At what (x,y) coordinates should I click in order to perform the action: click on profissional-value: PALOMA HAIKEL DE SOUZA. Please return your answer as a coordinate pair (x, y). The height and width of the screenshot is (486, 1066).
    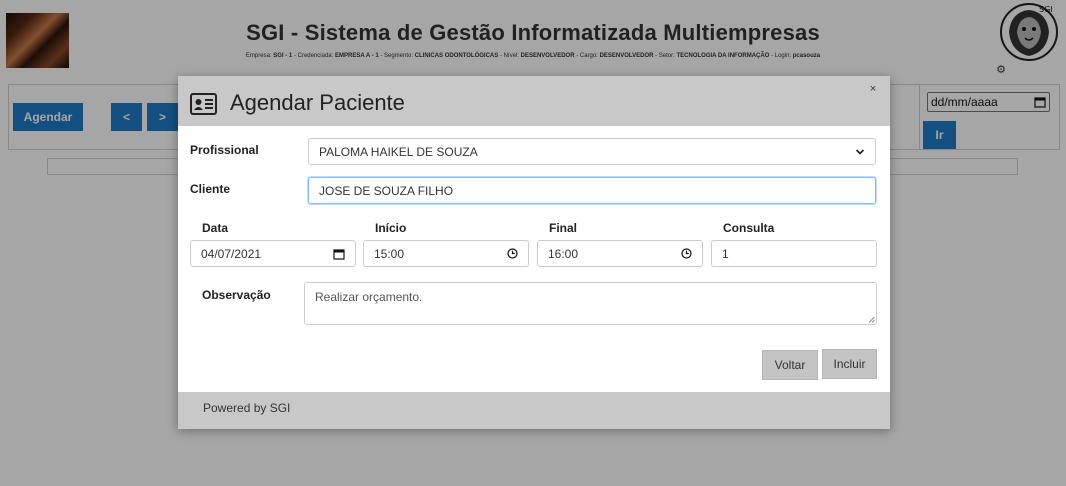
    Looking at the image, I should click on (398, 151).